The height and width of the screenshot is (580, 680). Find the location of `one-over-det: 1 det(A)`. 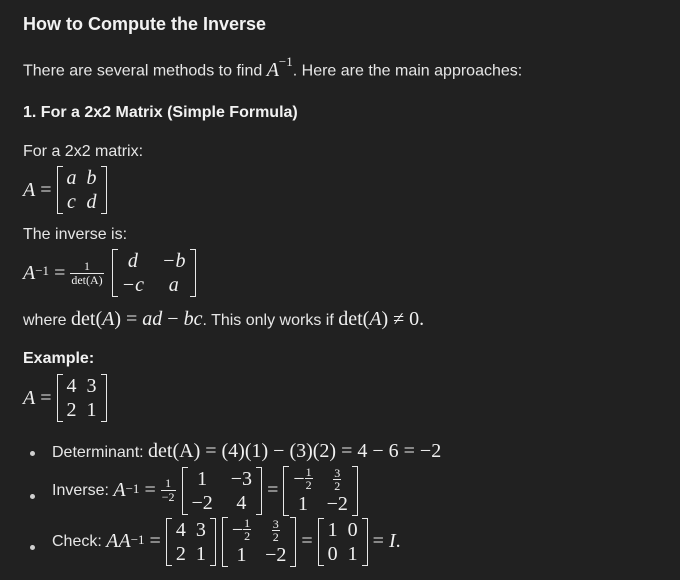

one-over-det: 1 det(A) is located at coordinates (87, 272).